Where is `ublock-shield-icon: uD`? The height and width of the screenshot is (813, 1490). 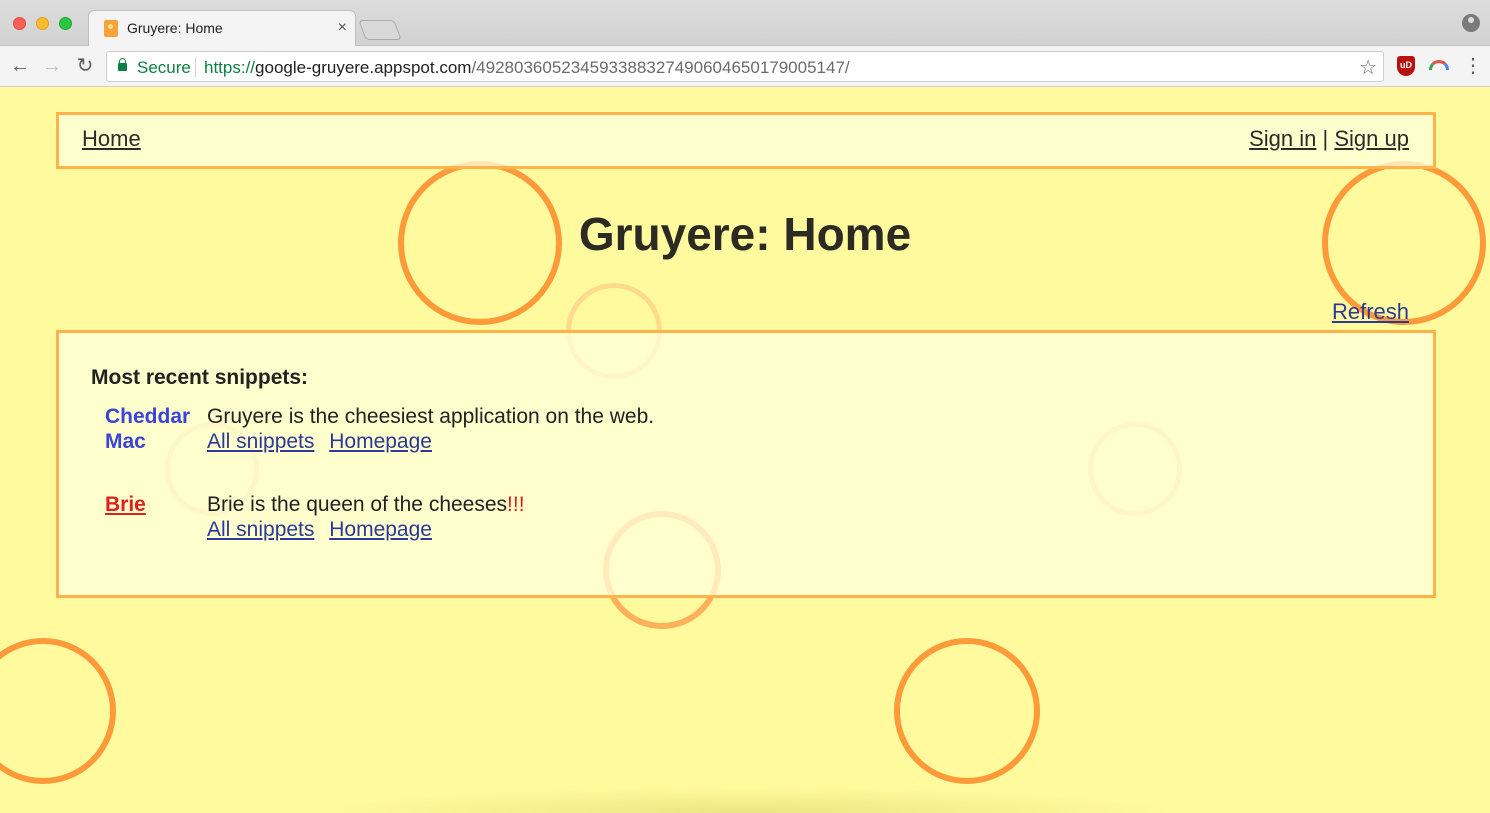
ublock-shield-icon: uD is located at coordinates (1406, 66).